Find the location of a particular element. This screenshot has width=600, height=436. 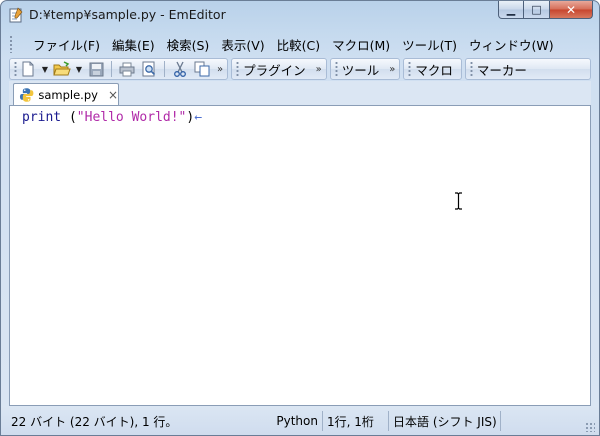

cut-icon is located at coordinates (180, 69).